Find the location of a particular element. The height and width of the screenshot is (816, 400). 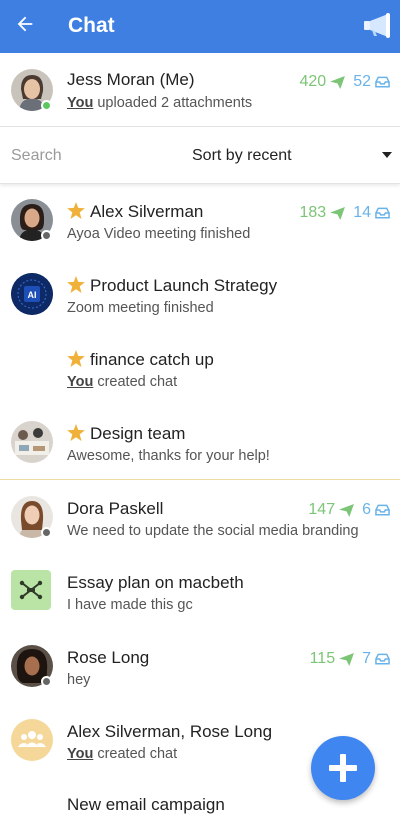

arrow-left-icon is located at coordinates (25, 24).